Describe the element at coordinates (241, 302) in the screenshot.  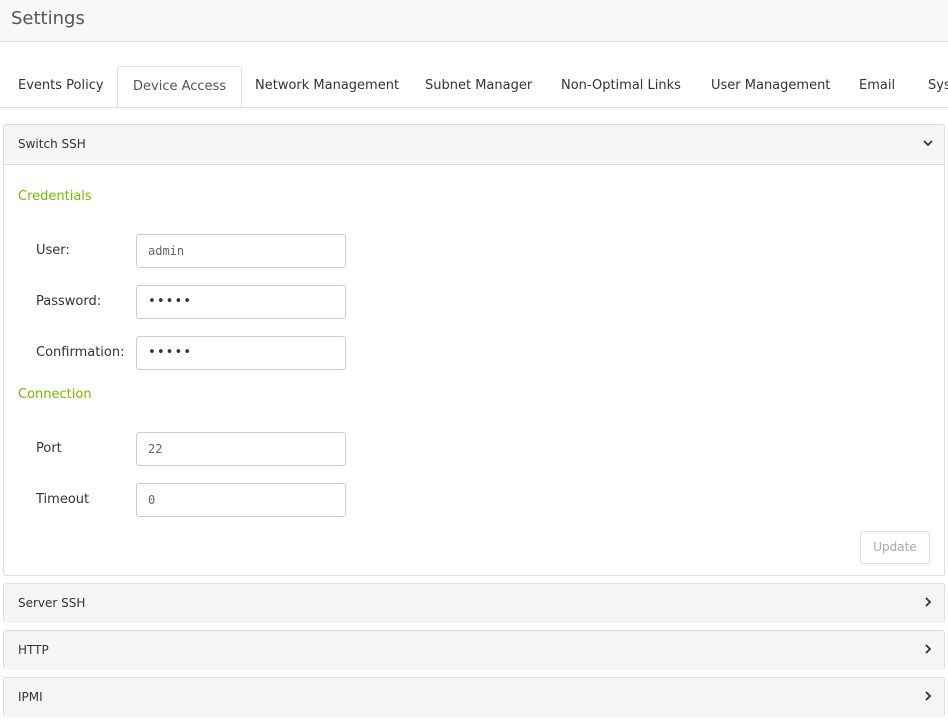
I see `password-input: •••••` at that location.